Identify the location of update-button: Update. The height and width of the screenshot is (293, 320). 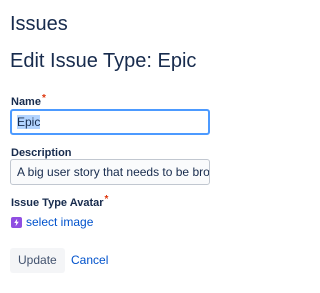
(37, 260).